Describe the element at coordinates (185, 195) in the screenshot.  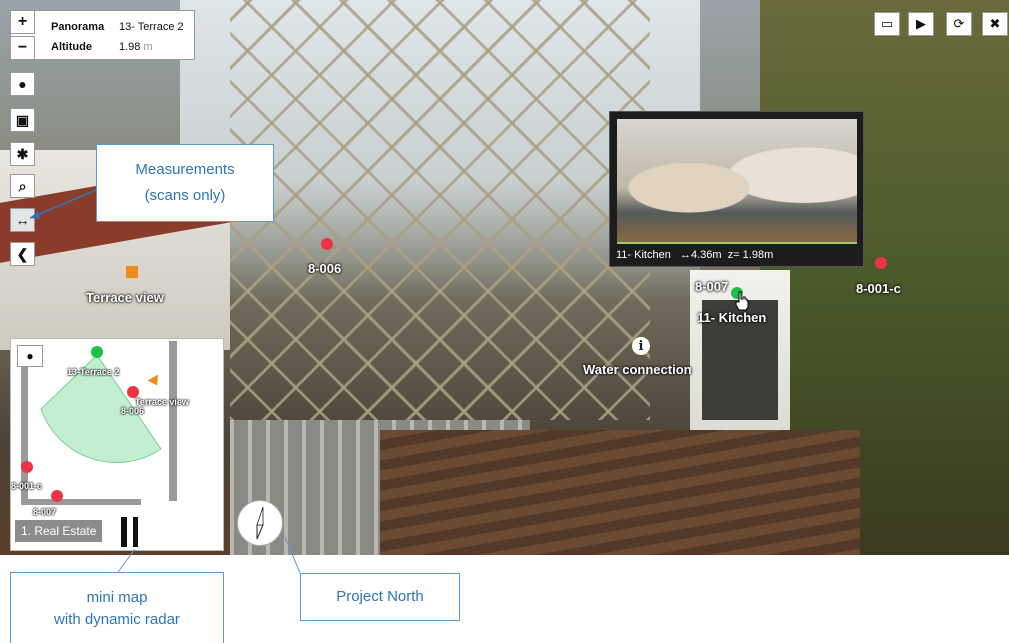
I see `measurements-callout-line2: (scans only)` at that location.